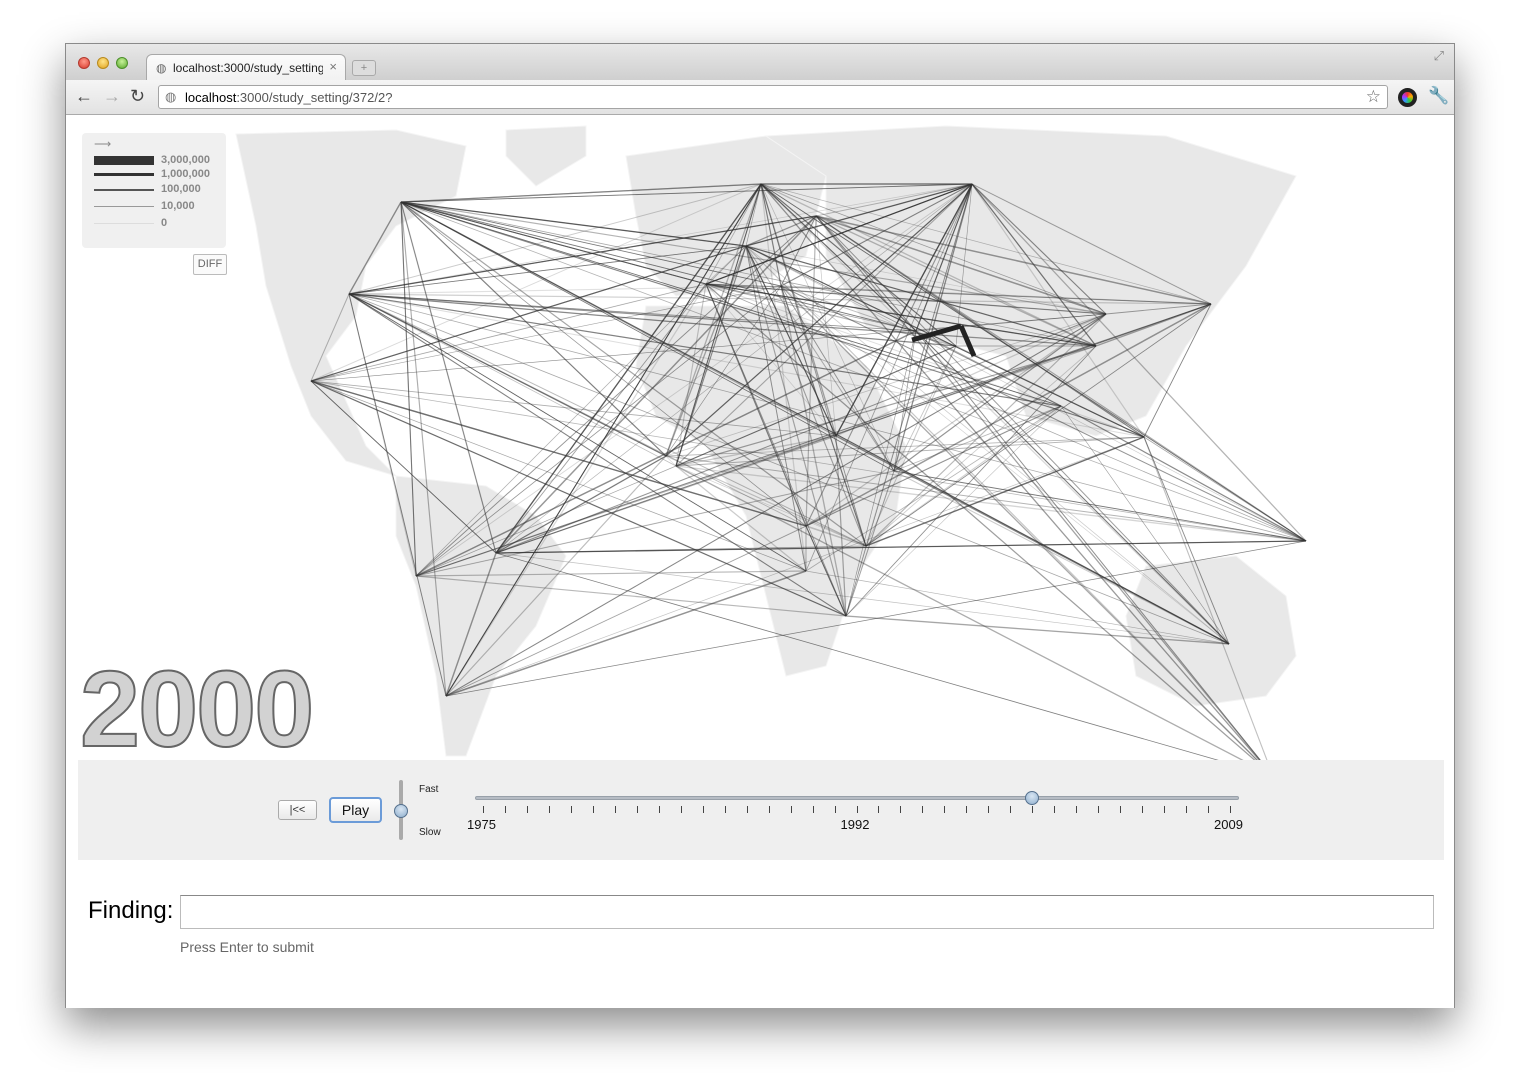  I want to click on browser-tab: ◍ localhost:3000/study_setting ×, so click(246, 67).